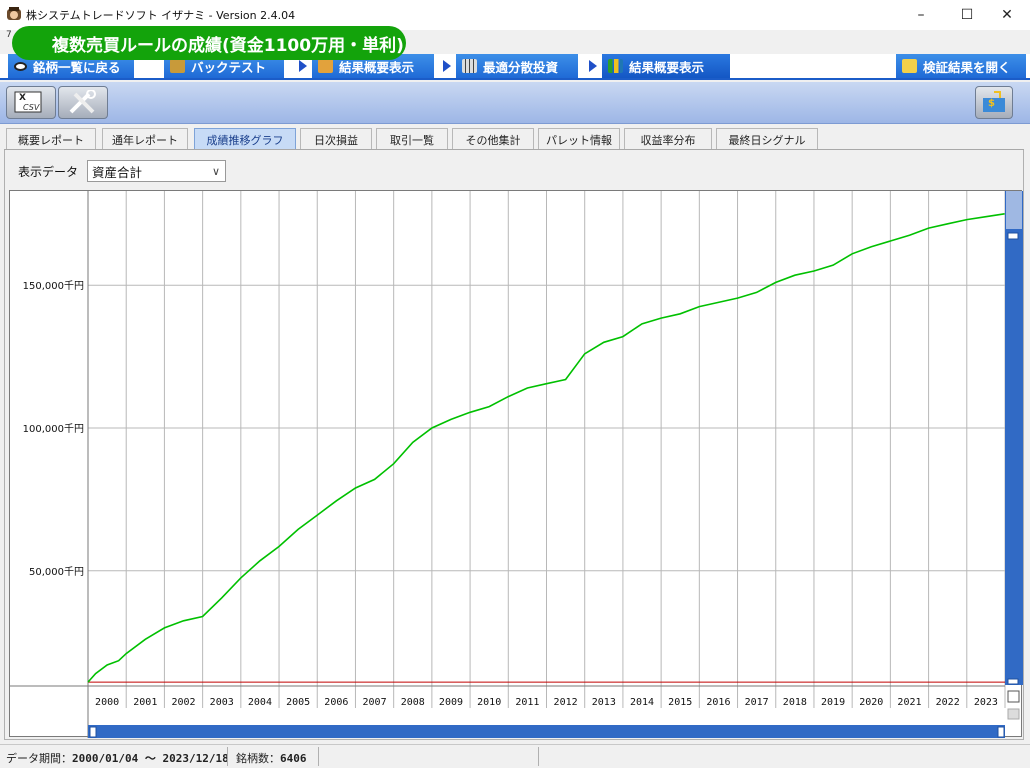 The image size is (1030, 768). I want to click on money-export-button: $, so click(994, 102).